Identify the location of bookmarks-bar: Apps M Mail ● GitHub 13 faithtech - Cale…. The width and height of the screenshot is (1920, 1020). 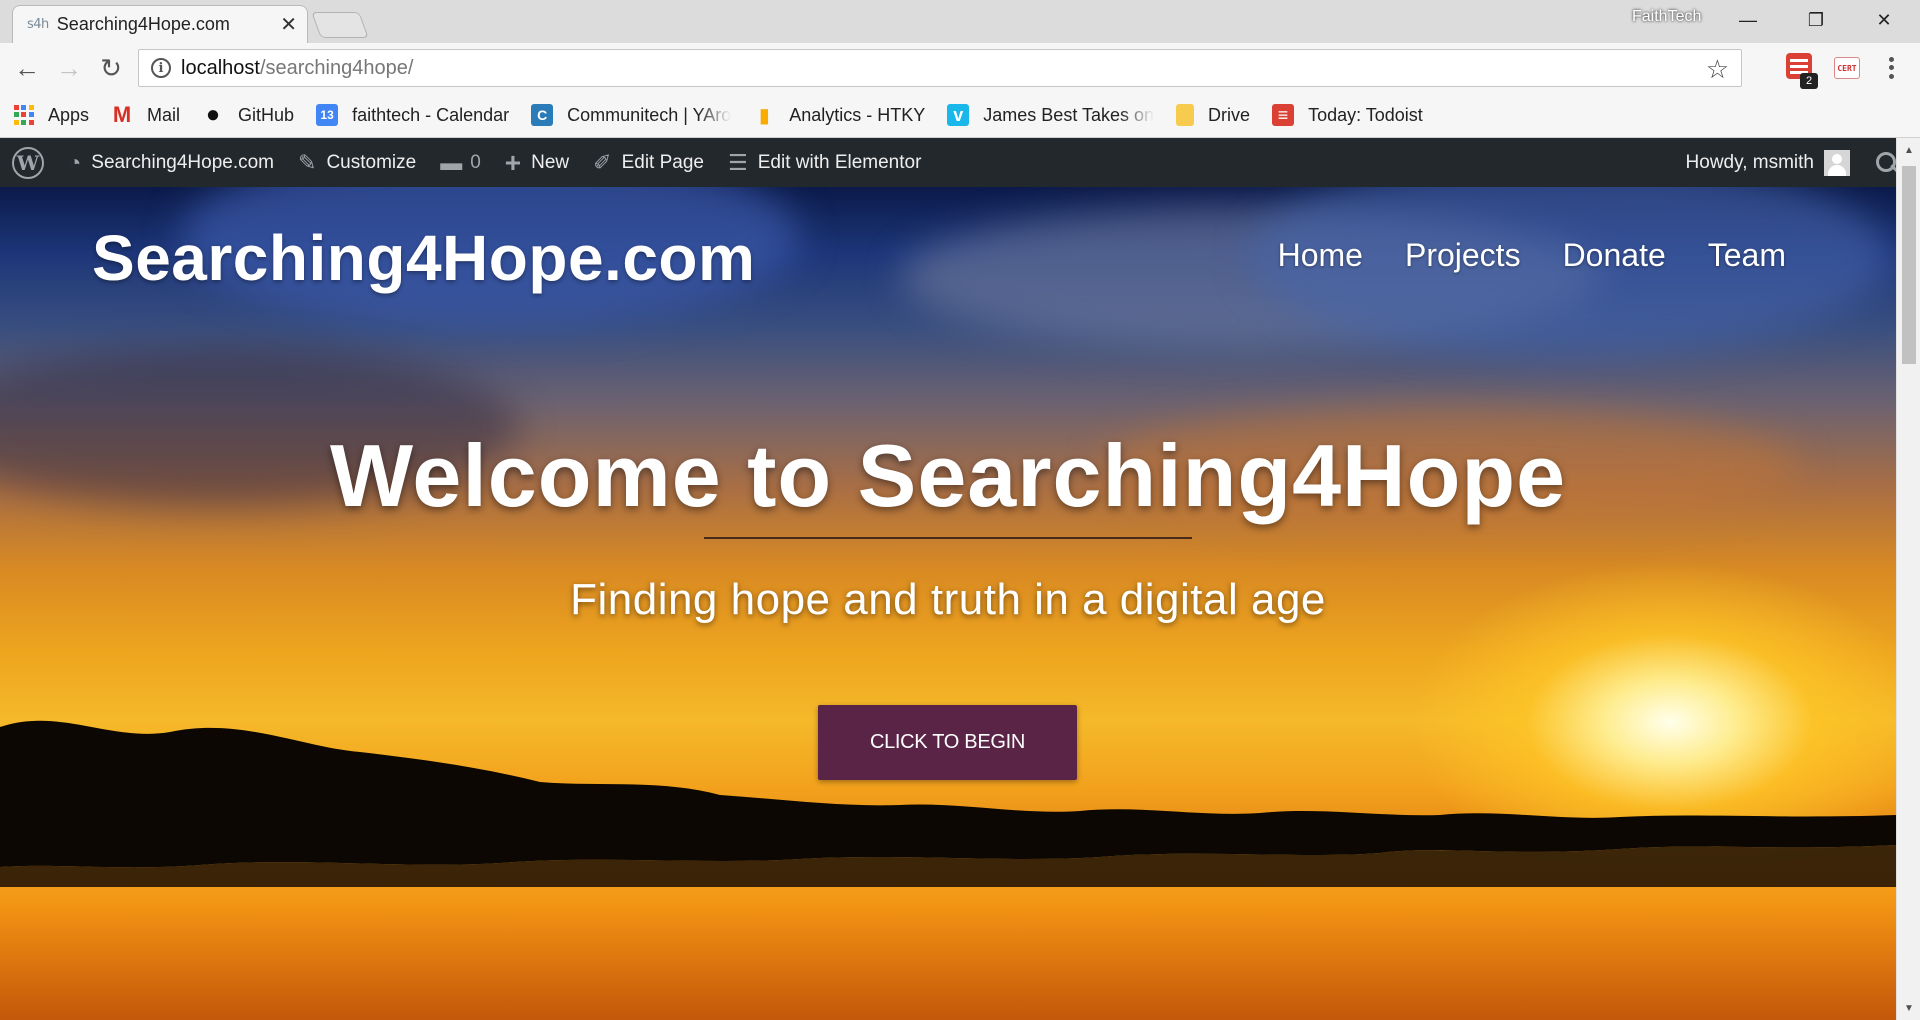
(960, 115).